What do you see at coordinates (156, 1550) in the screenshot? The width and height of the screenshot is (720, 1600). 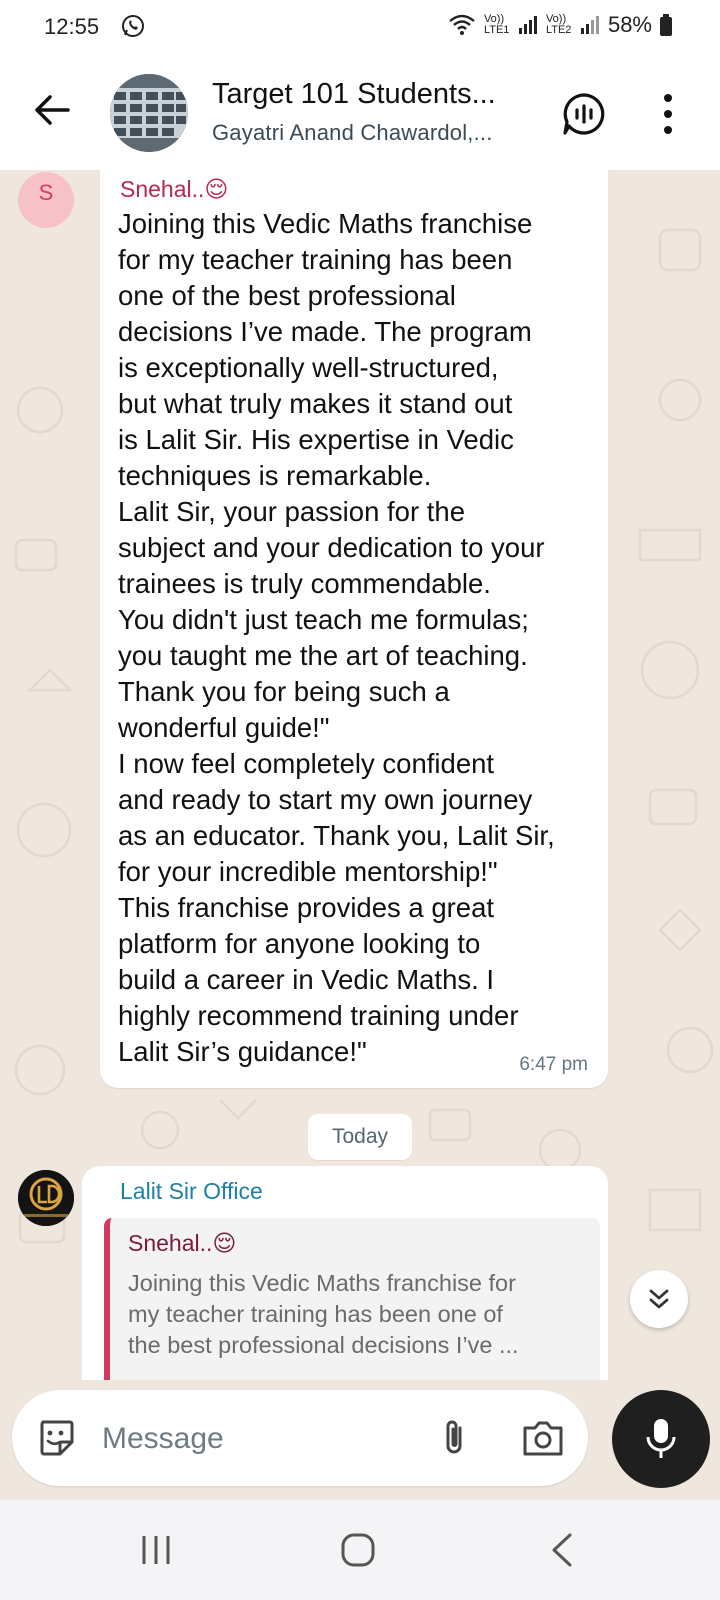 I see `recents-icon` at bounding box center [156, 1550].